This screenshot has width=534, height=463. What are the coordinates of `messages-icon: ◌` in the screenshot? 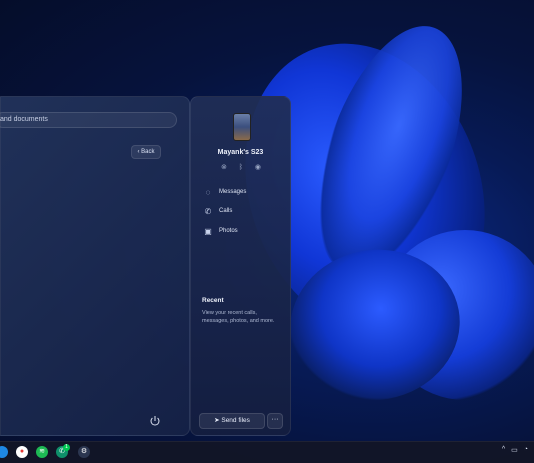 It's located at (208, 192).